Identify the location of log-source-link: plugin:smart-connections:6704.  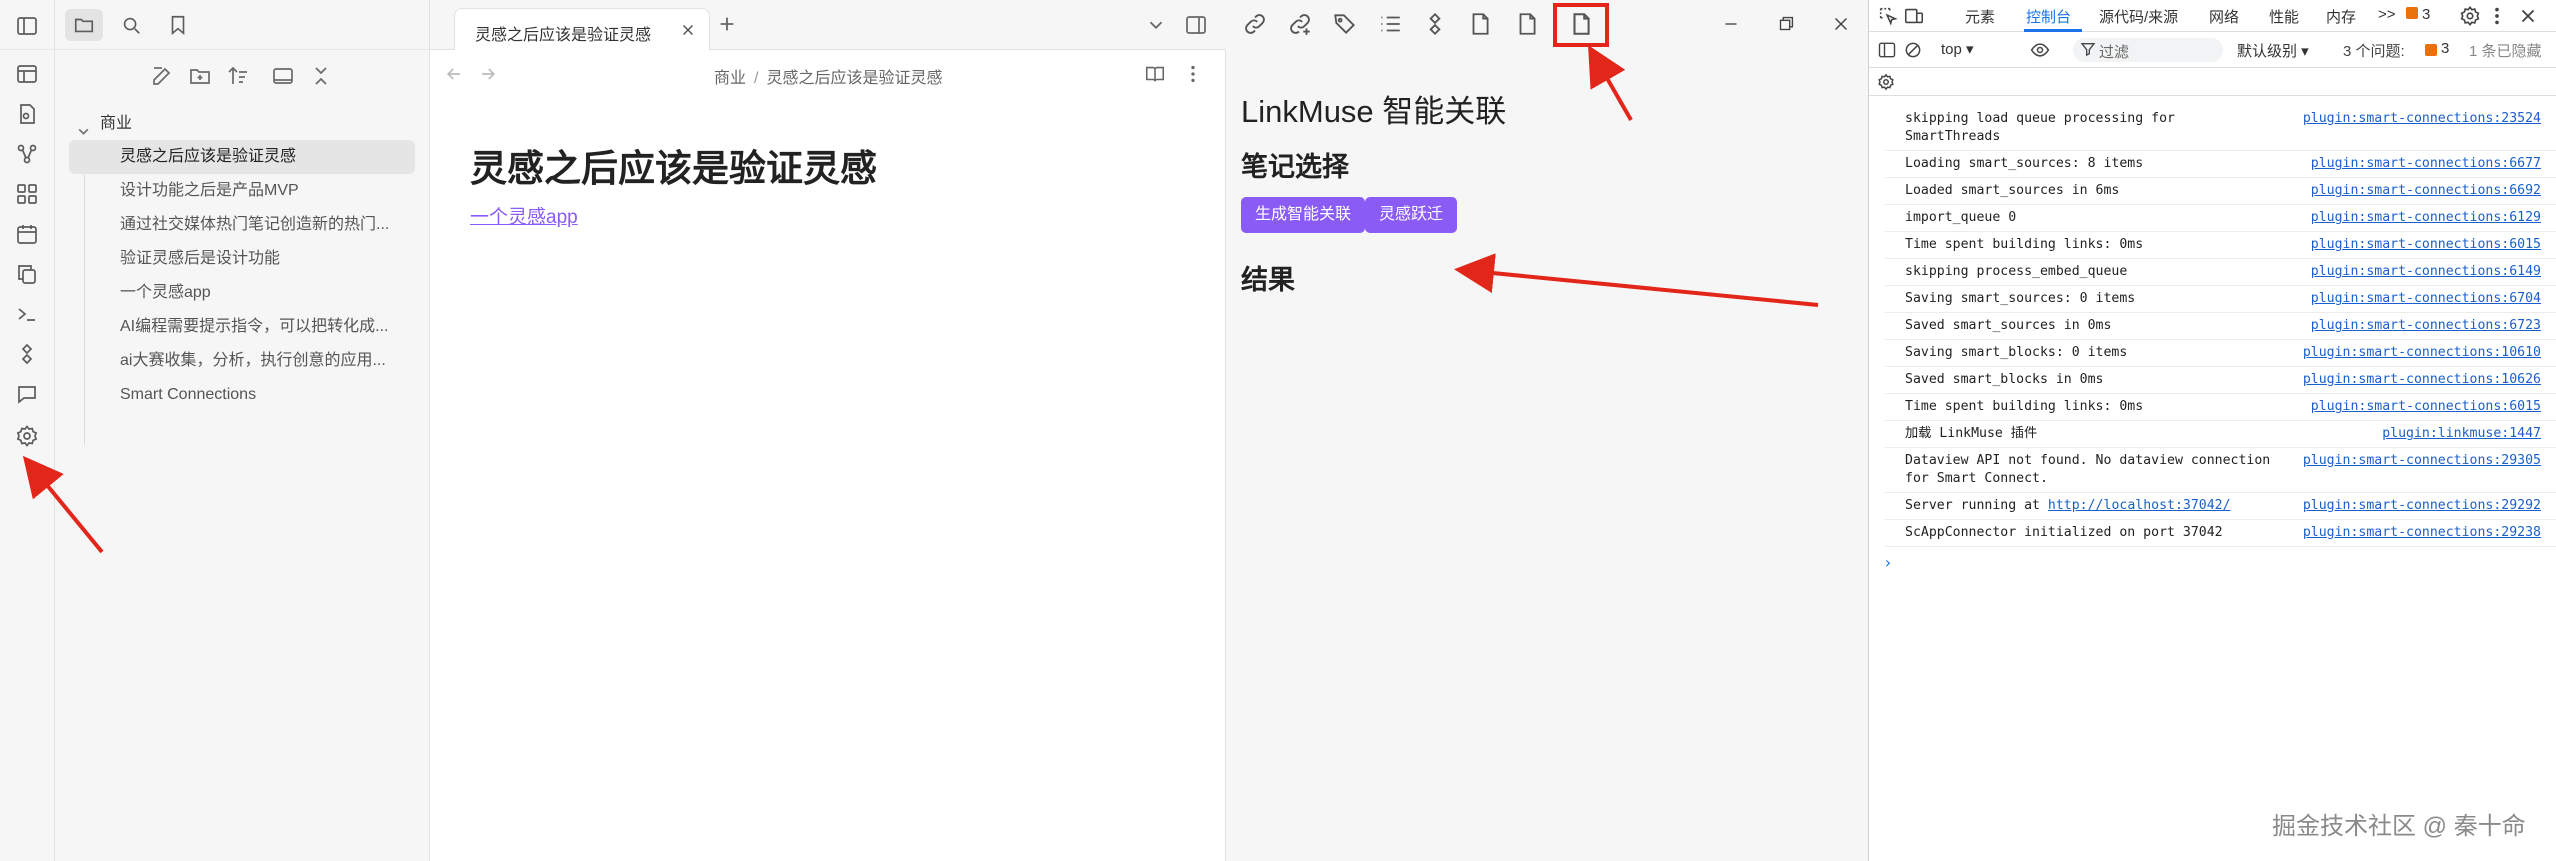
(2426, 299).